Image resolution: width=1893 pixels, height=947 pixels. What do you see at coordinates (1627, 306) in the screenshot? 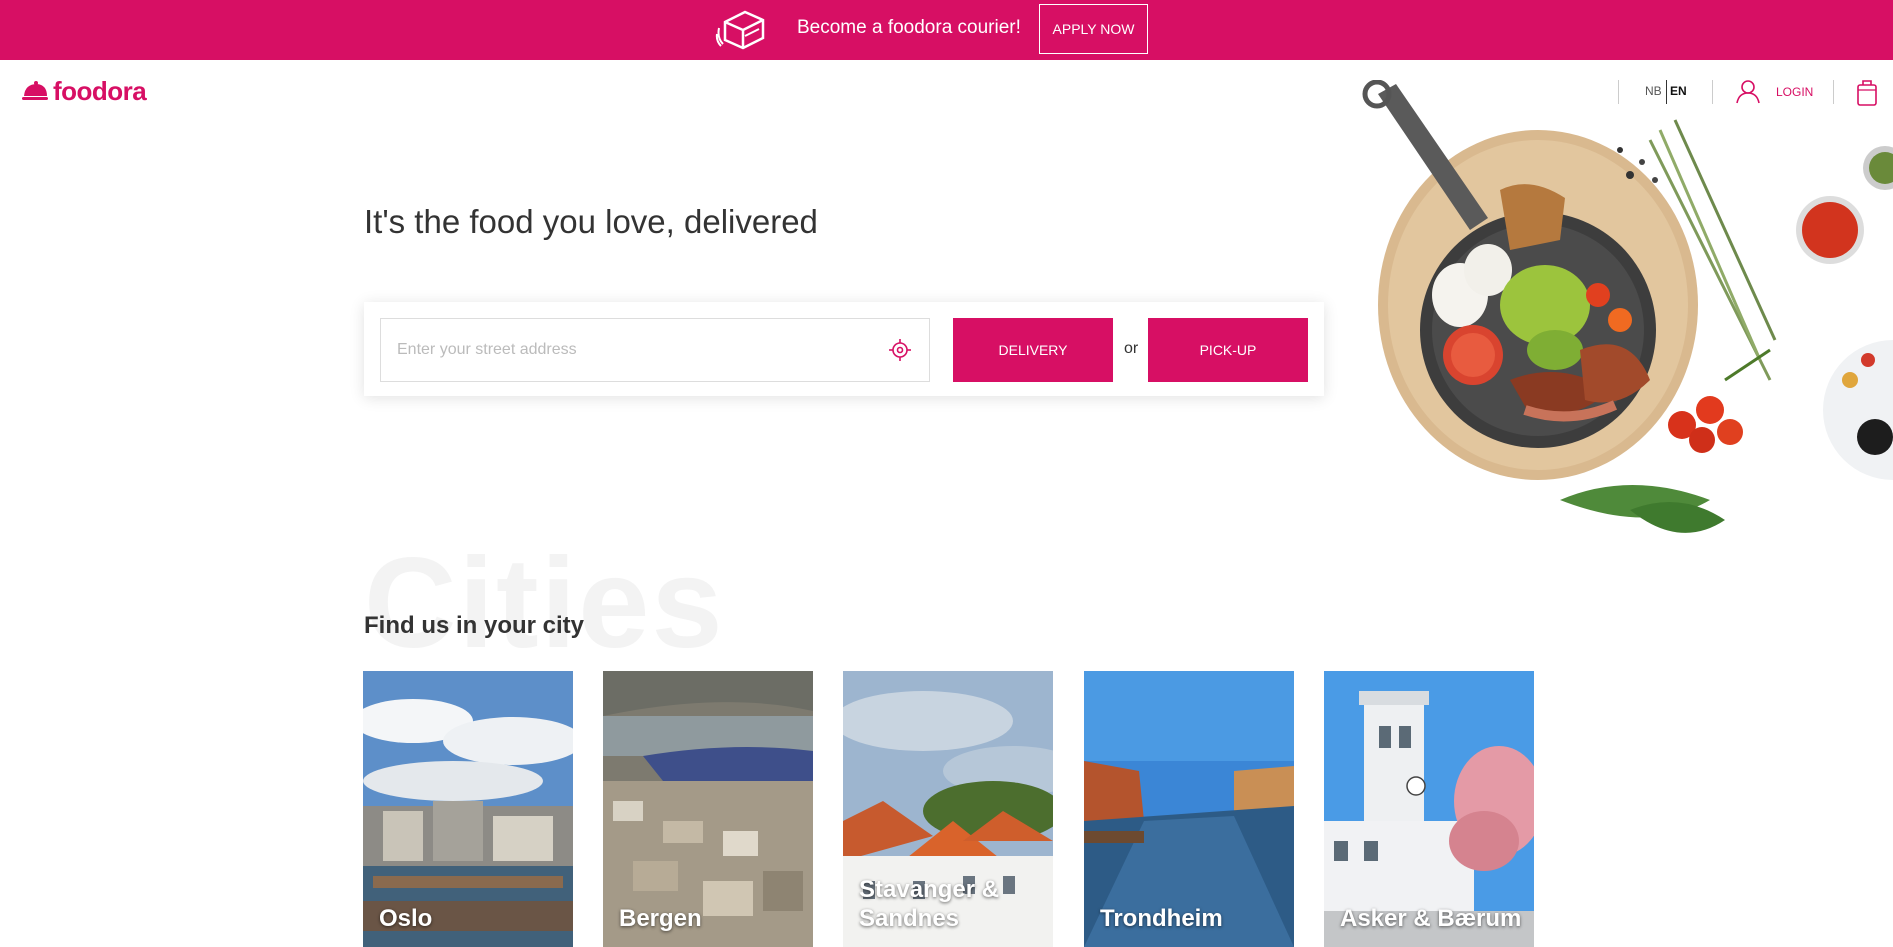
I see `breakfast-pan-image` at bounding box center [1627, 306].